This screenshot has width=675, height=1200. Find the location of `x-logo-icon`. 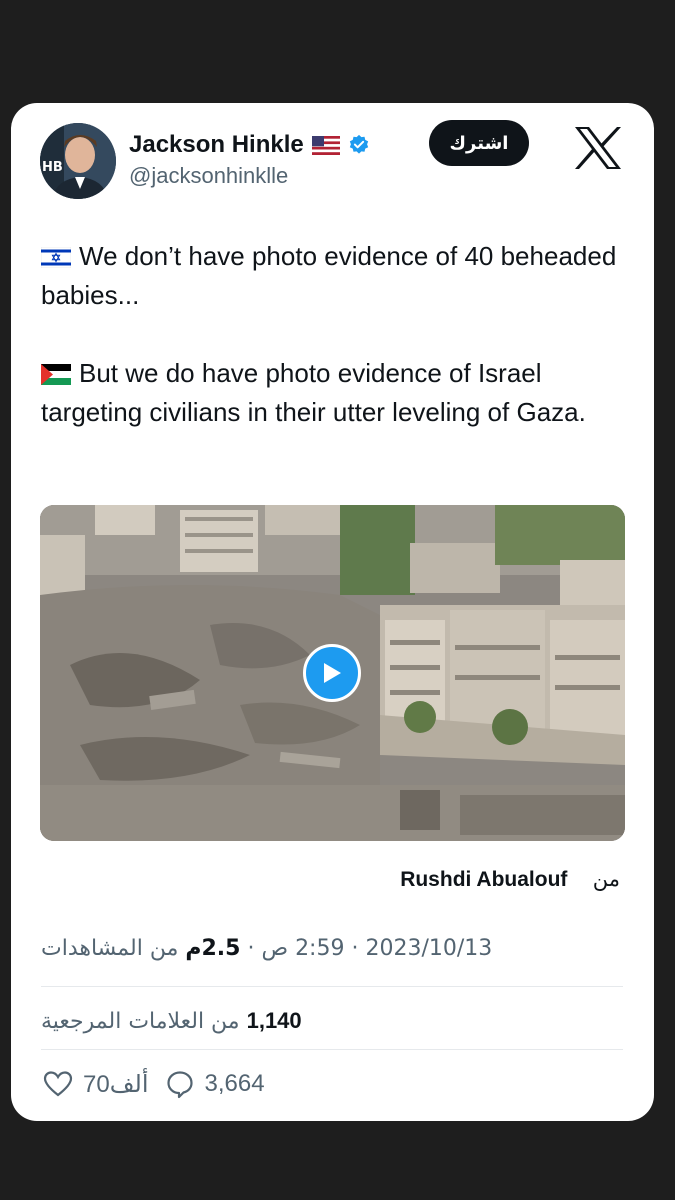

x-logo-icon is located at coordinates (598, 148).